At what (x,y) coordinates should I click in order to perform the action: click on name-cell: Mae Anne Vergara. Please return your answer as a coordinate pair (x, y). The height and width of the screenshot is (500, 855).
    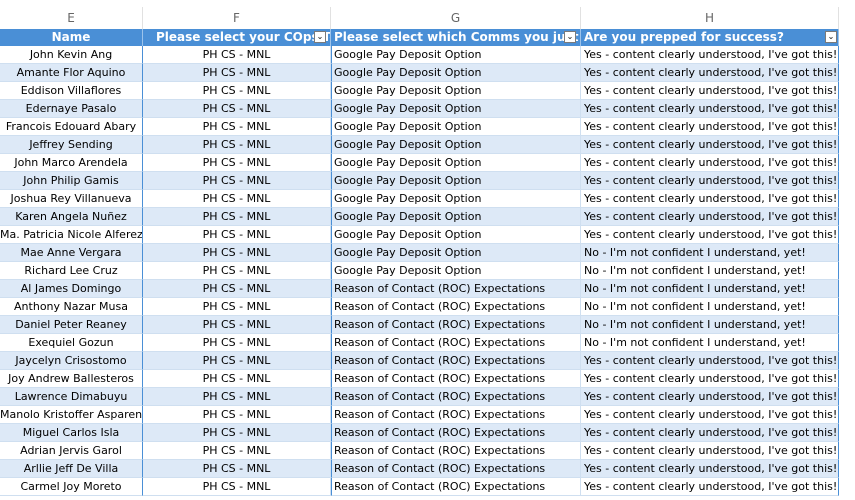
    Looking at the image, I should click on (71, 253).